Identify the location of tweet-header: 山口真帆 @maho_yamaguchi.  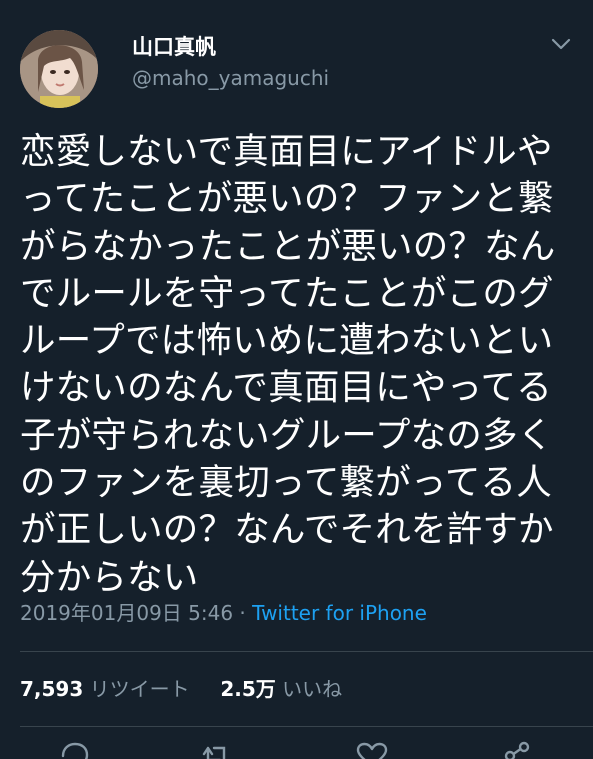
(296, 69).